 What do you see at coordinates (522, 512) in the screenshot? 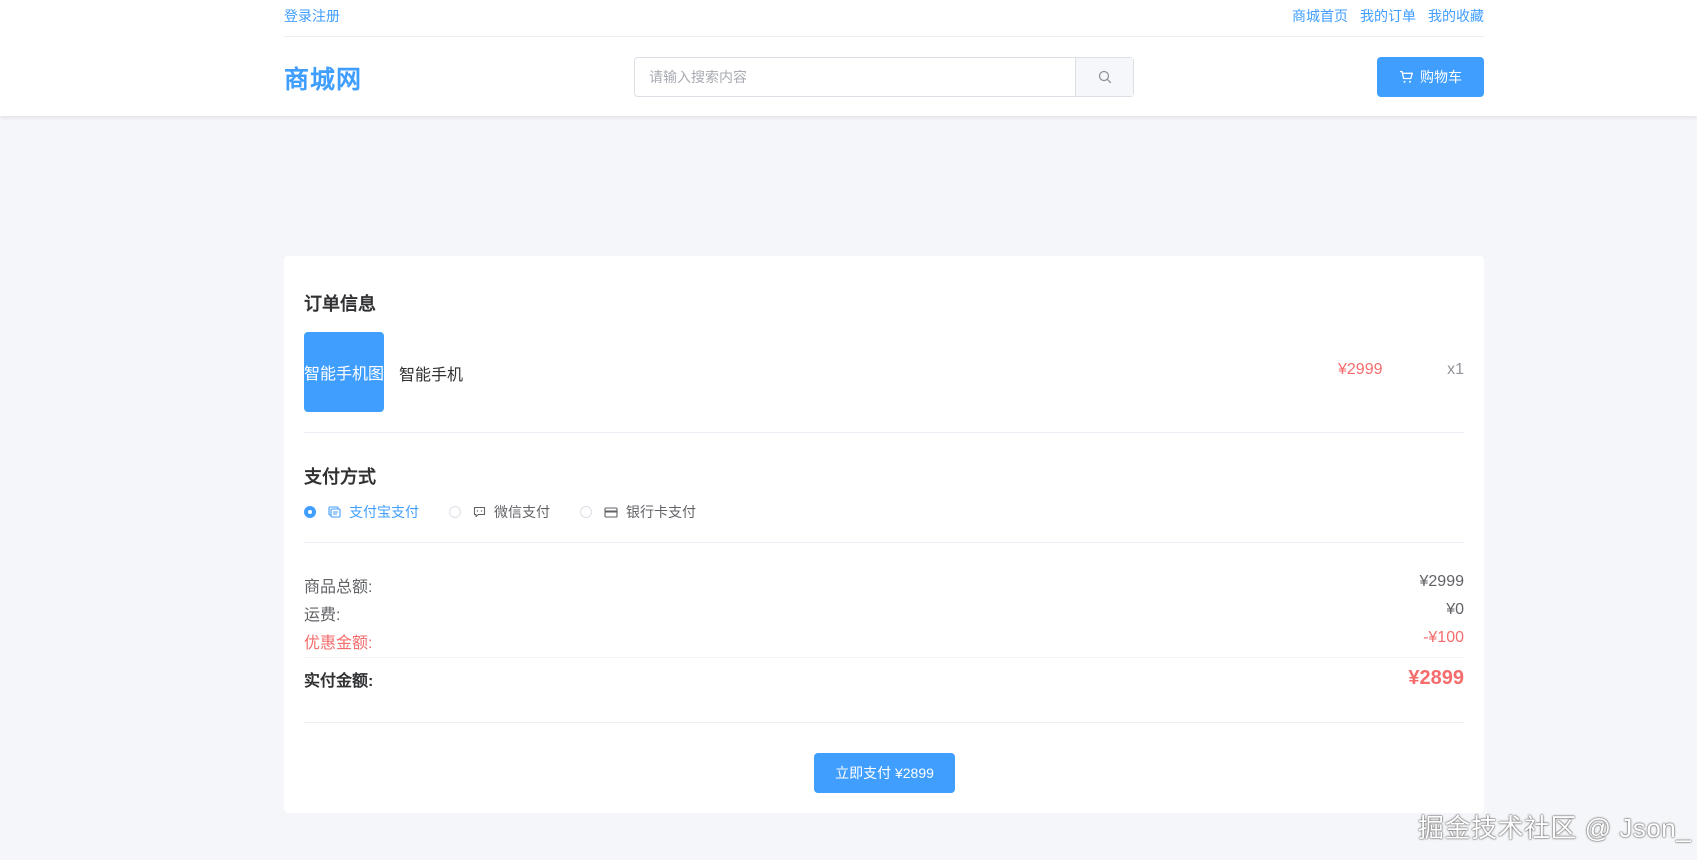
I see `payment-option-label: 微信支付` at bounding box center [522, 512].